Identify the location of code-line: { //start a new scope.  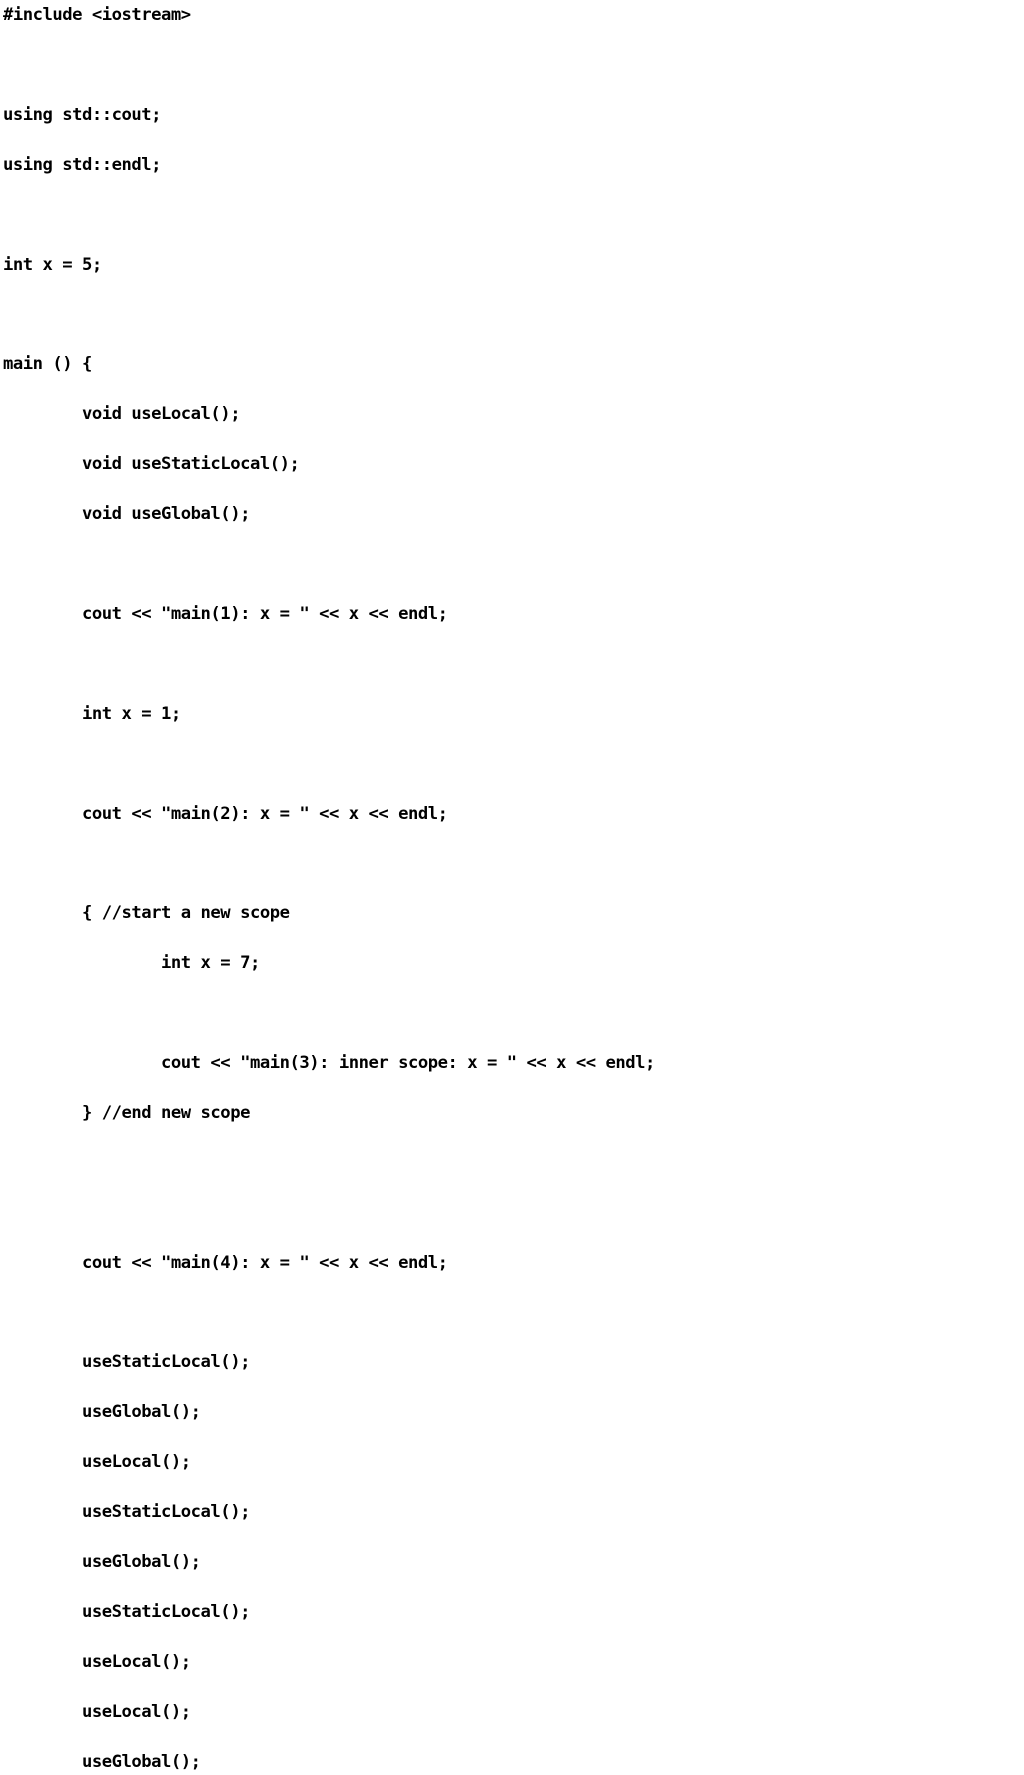
(146, 913).